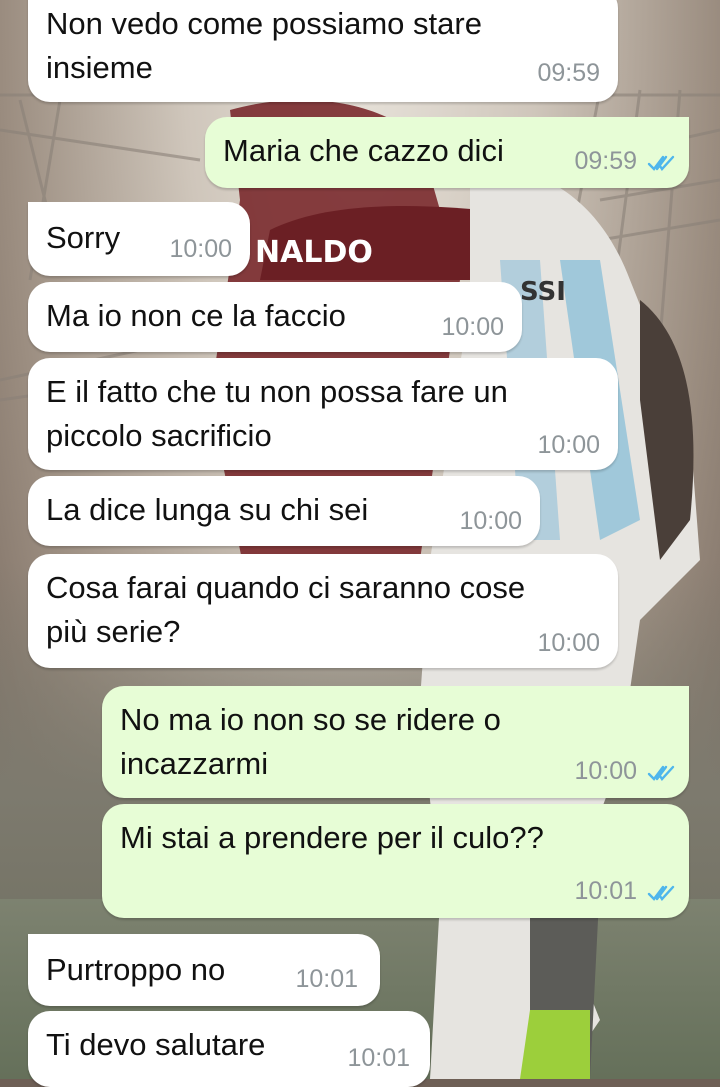  Describe the element at coordinates (156, 1044) in the screenshot. I see `message-text: Ti devo salutare` at that location.